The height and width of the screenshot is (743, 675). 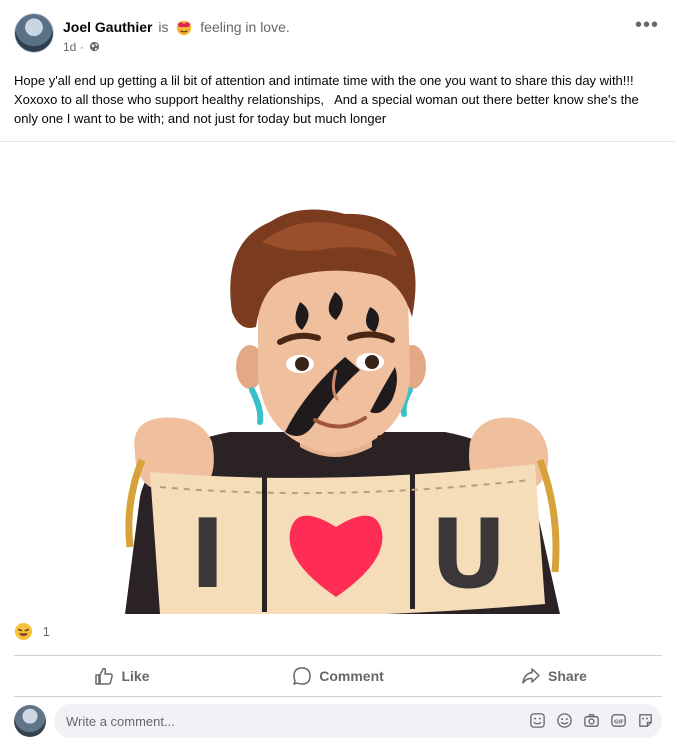 I want to click on like-label: Like, so click(x=135, y=676).